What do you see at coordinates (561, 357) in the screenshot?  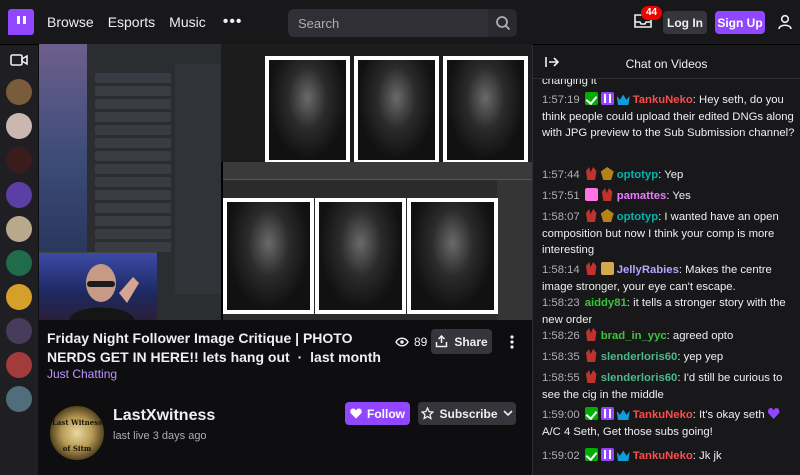 I see `chat-timestamp: 1:58:35` at bounding box center [561, 357].